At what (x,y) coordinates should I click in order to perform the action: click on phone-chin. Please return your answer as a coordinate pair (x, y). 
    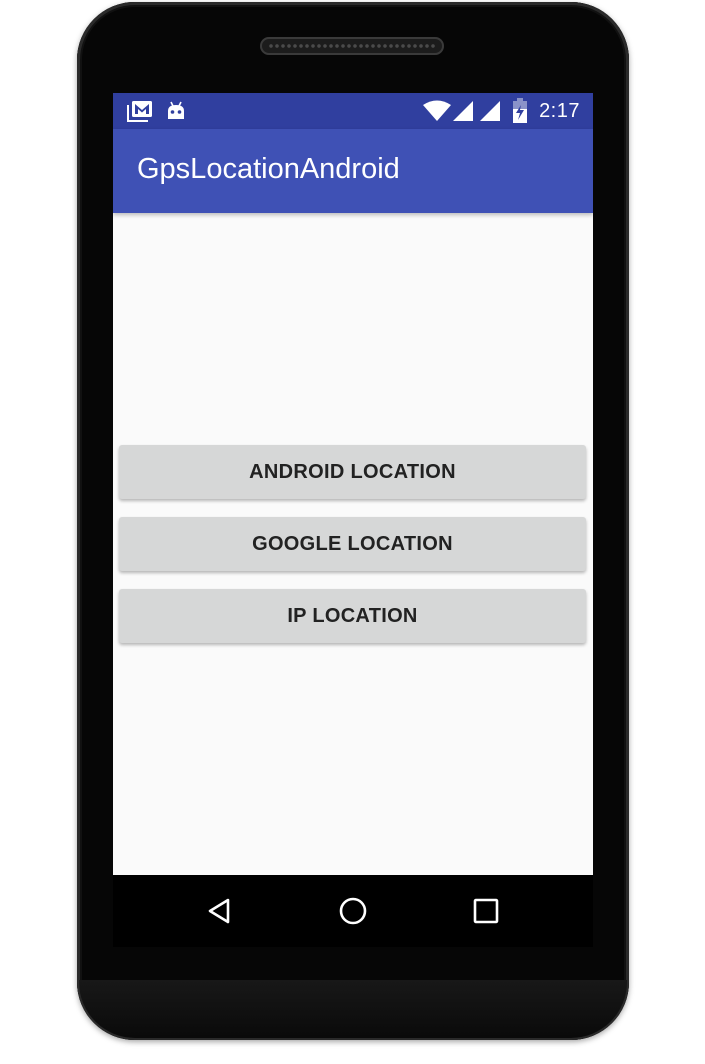
    Looking at the image, I should click on (353, 1009).